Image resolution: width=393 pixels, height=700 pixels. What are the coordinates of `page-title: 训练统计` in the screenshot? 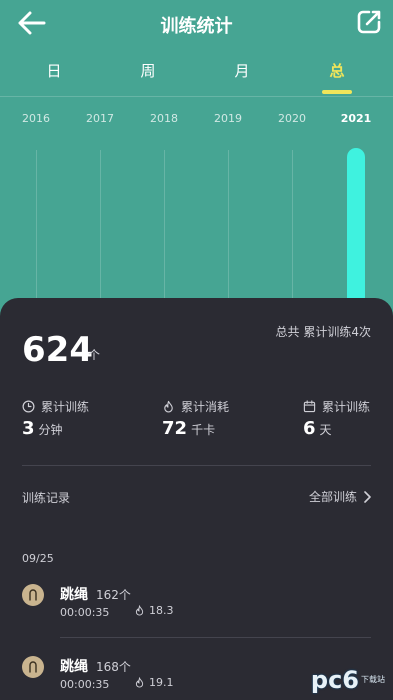 It's located at (196, 26).